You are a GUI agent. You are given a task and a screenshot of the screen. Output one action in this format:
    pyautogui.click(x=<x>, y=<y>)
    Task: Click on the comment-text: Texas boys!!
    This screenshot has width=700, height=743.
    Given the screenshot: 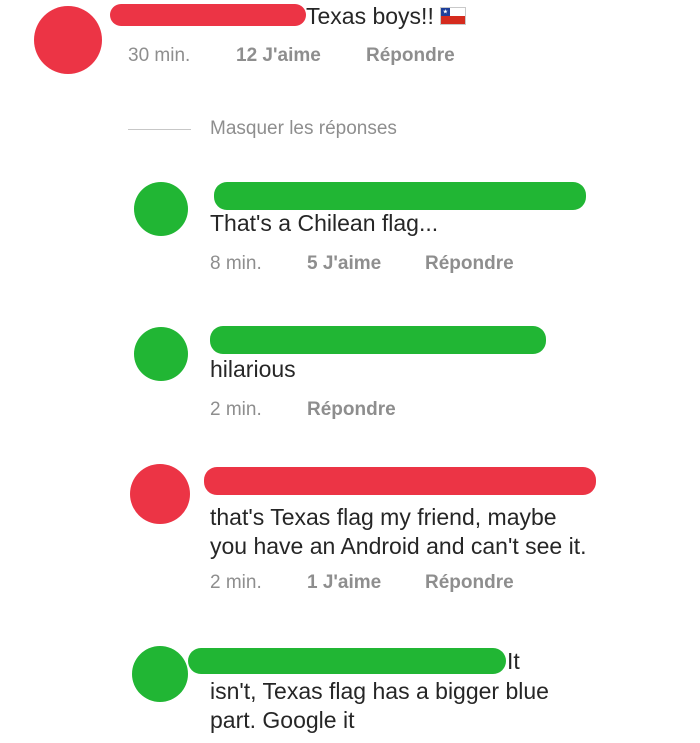 What is the action you would take?
    pyautogui.click(x=386, y=16)
    